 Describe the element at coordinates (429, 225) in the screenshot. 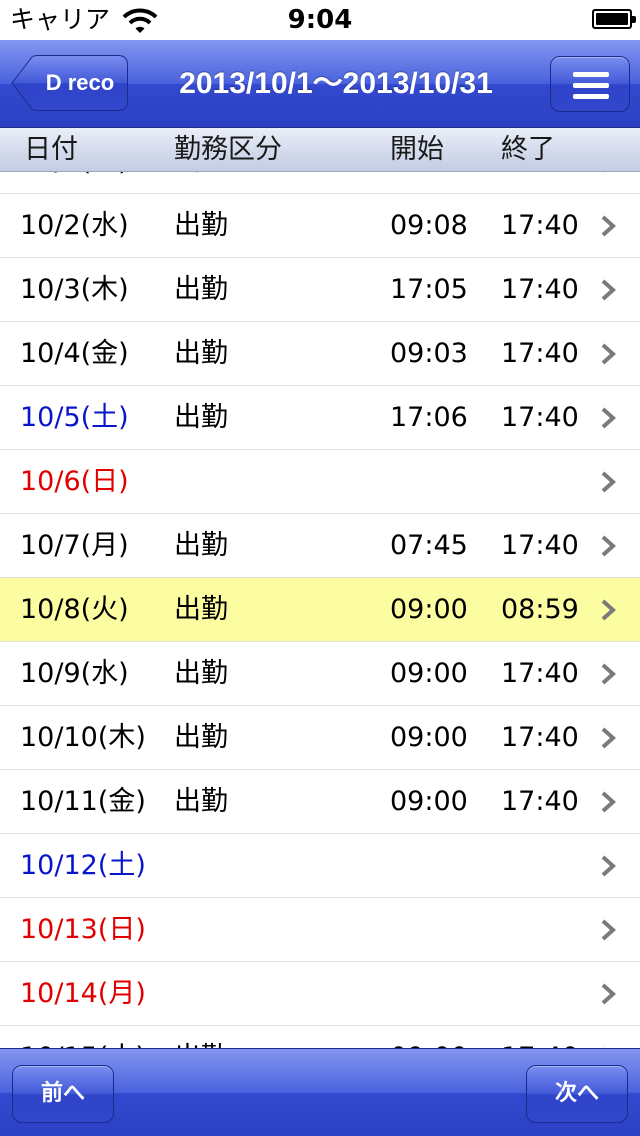

I see `start-time-cell: 09:08` at that location.